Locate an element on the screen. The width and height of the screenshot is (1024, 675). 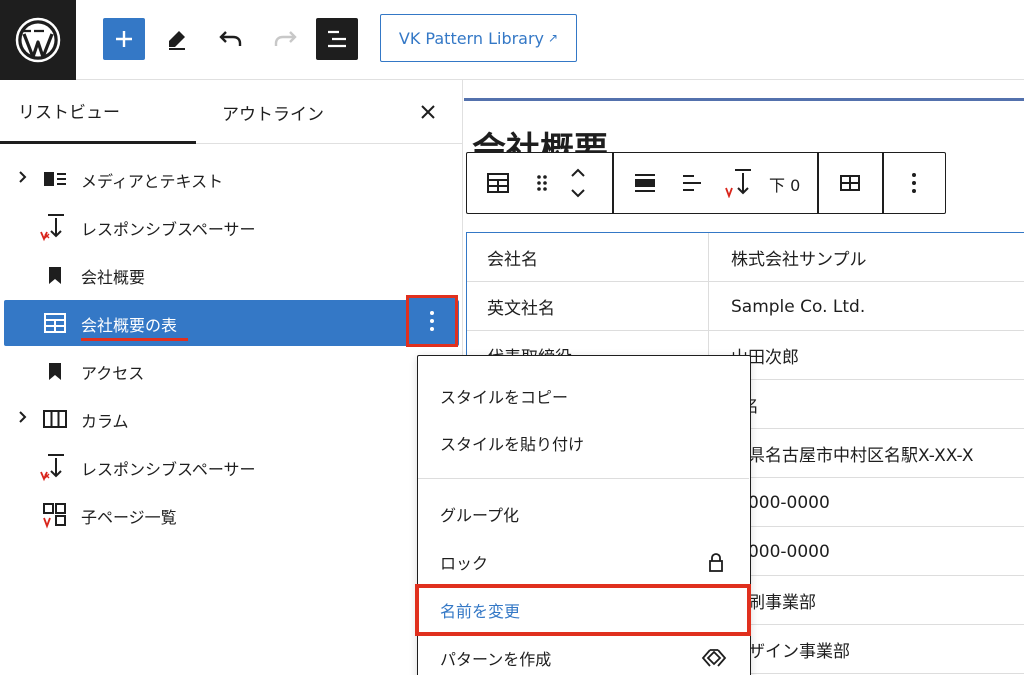
table-row: 英文社名 Sample Co. Ltd. is located at coordinates (745, 306).